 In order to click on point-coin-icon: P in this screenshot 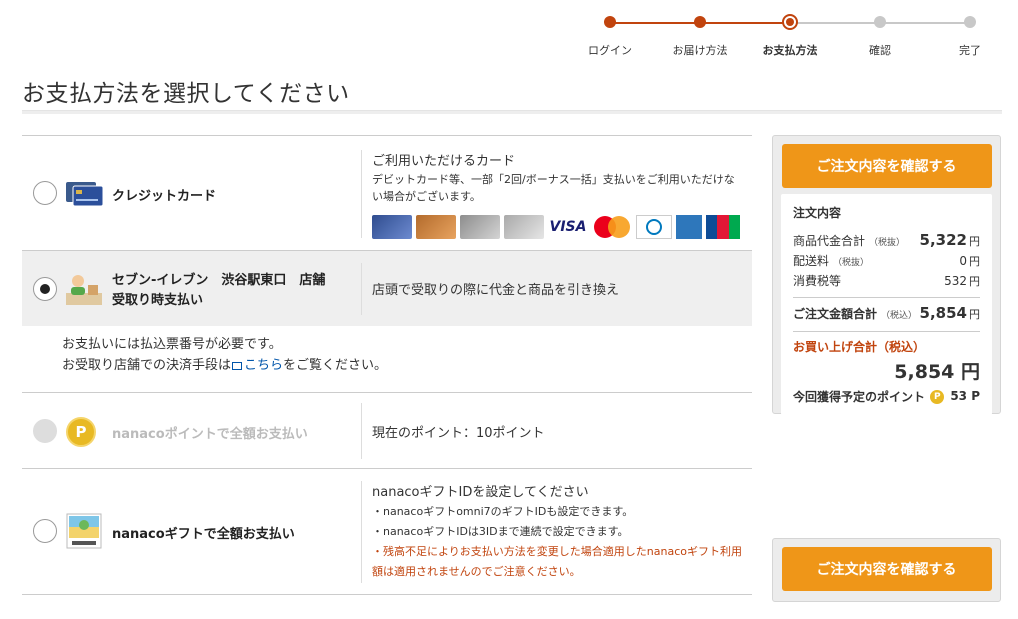, I will do `click(937, 396)`.